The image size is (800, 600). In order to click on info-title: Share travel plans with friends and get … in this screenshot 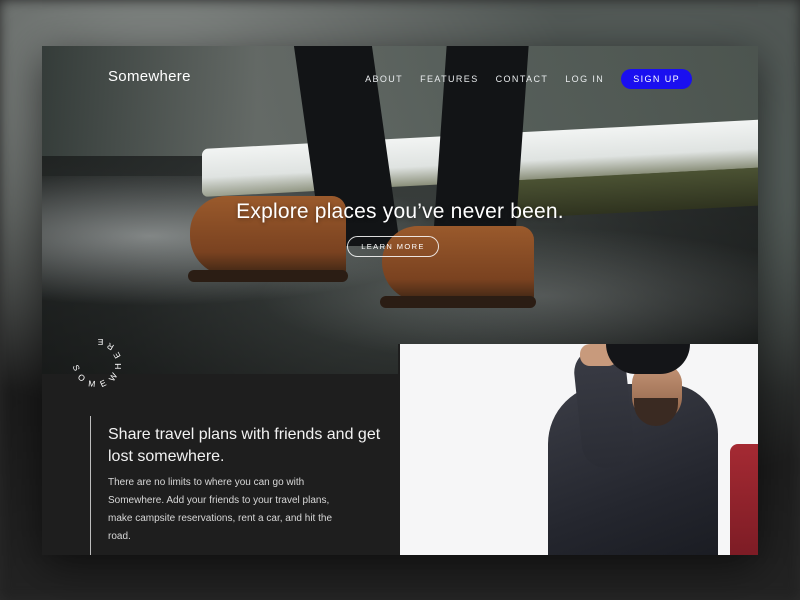, I will do `click(244, 445)`.